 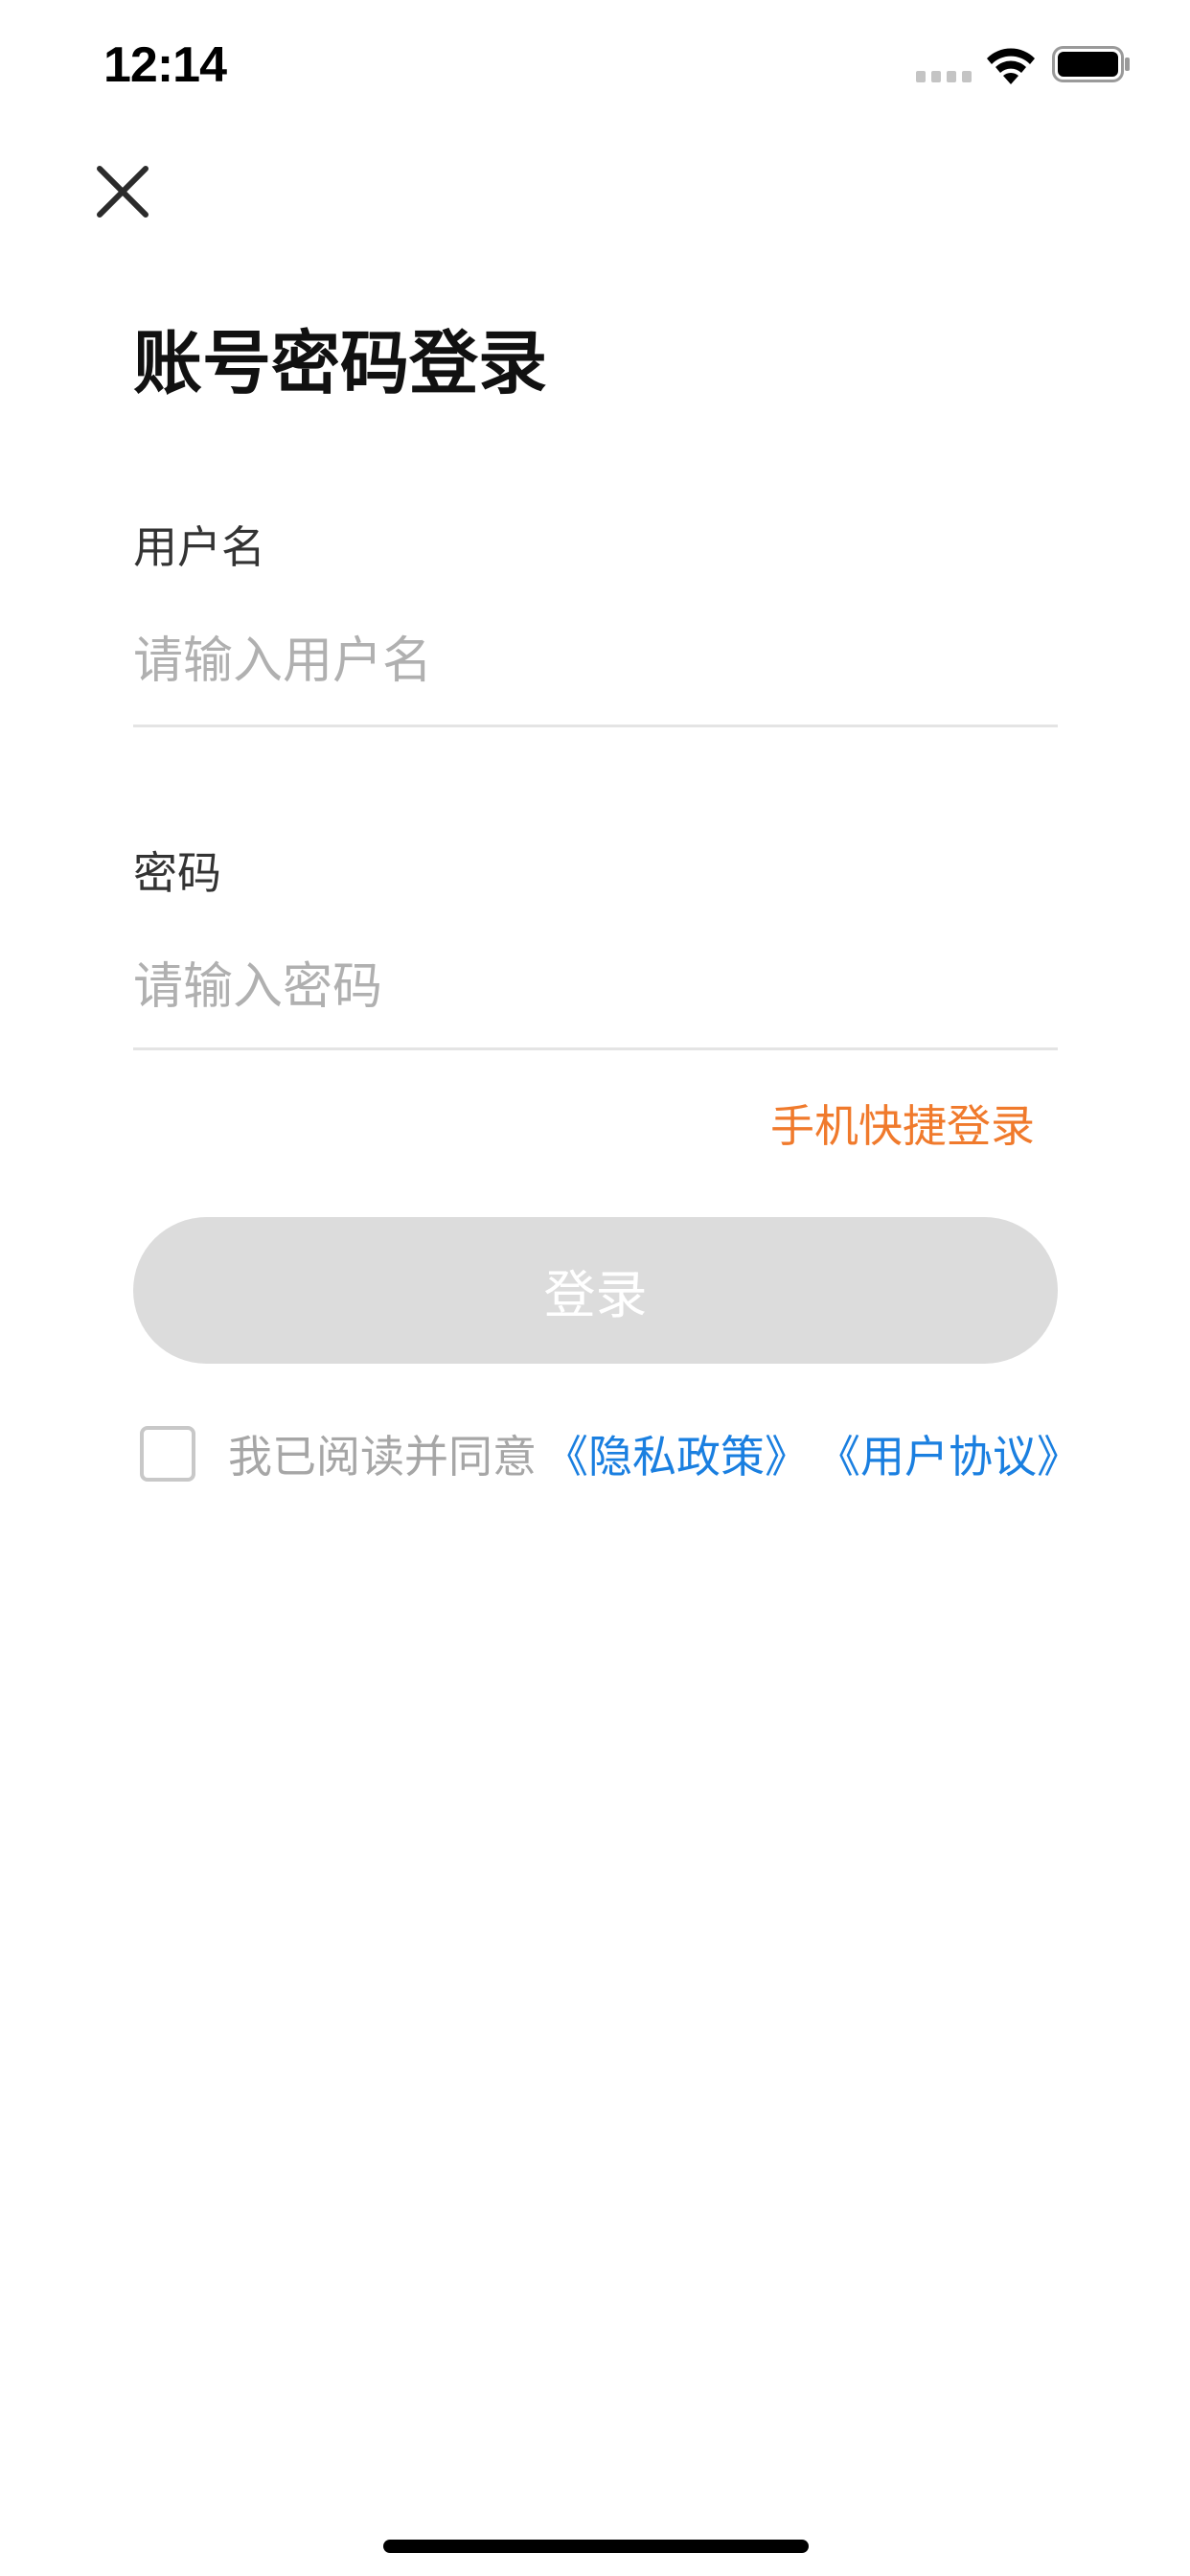 I want to click on username-underline, so click(x=595, y=725).